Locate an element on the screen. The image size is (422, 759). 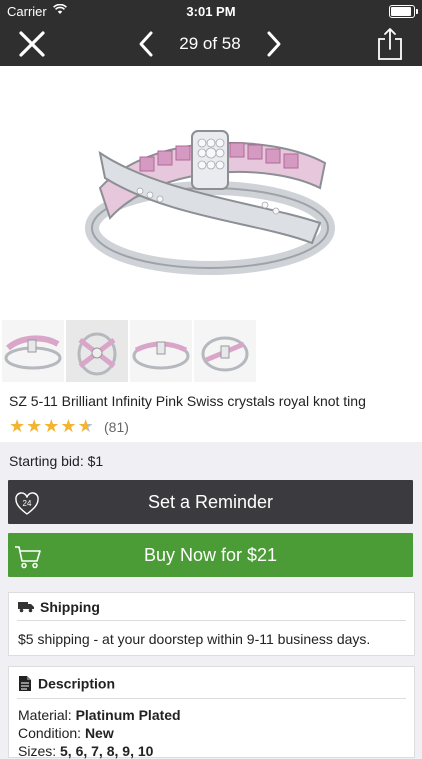
app-header: Carrier 3:01 PM 29 of 58 is located at coordinates (211, 33).